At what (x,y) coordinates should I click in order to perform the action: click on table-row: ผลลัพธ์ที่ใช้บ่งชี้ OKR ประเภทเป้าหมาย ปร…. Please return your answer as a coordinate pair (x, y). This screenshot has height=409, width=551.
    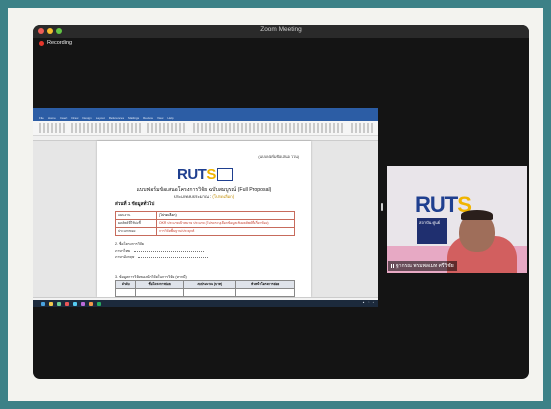
    Looking at the image, I should click on (205, 223).